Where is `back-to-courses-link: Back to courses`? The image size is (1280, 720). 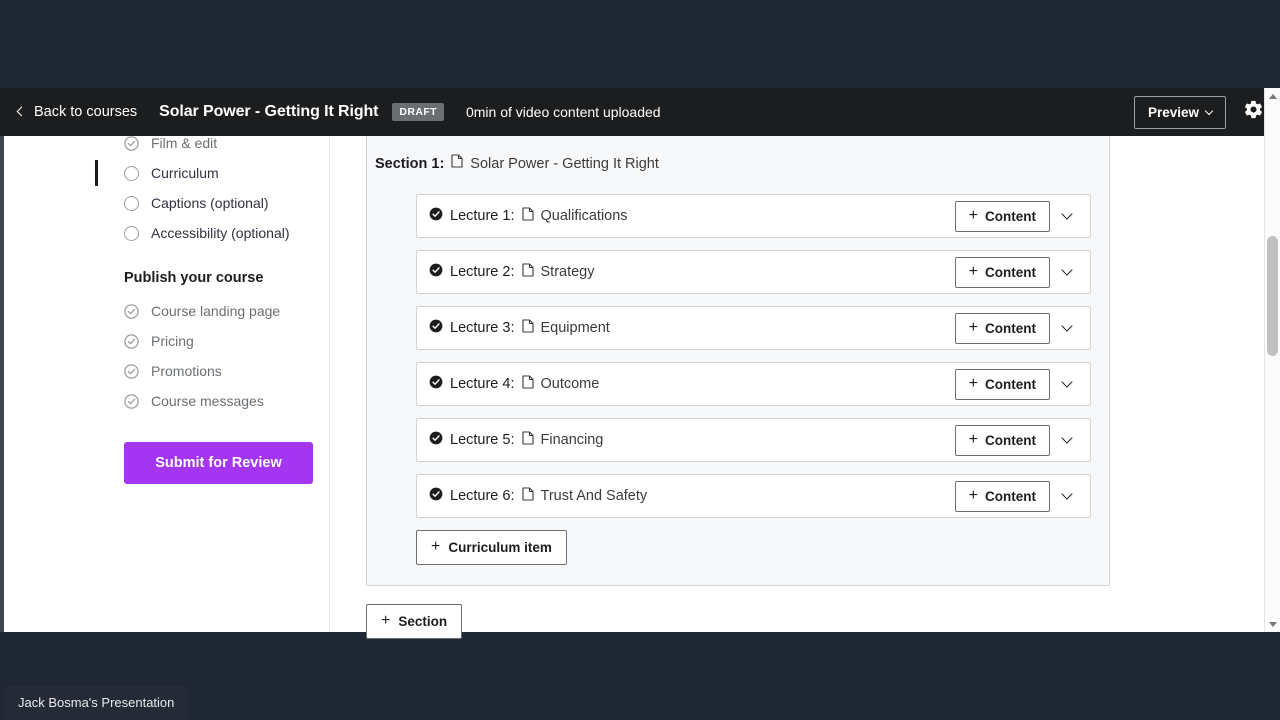 back-to-courses-link: Back to courses is located at coordinates (77, 112).